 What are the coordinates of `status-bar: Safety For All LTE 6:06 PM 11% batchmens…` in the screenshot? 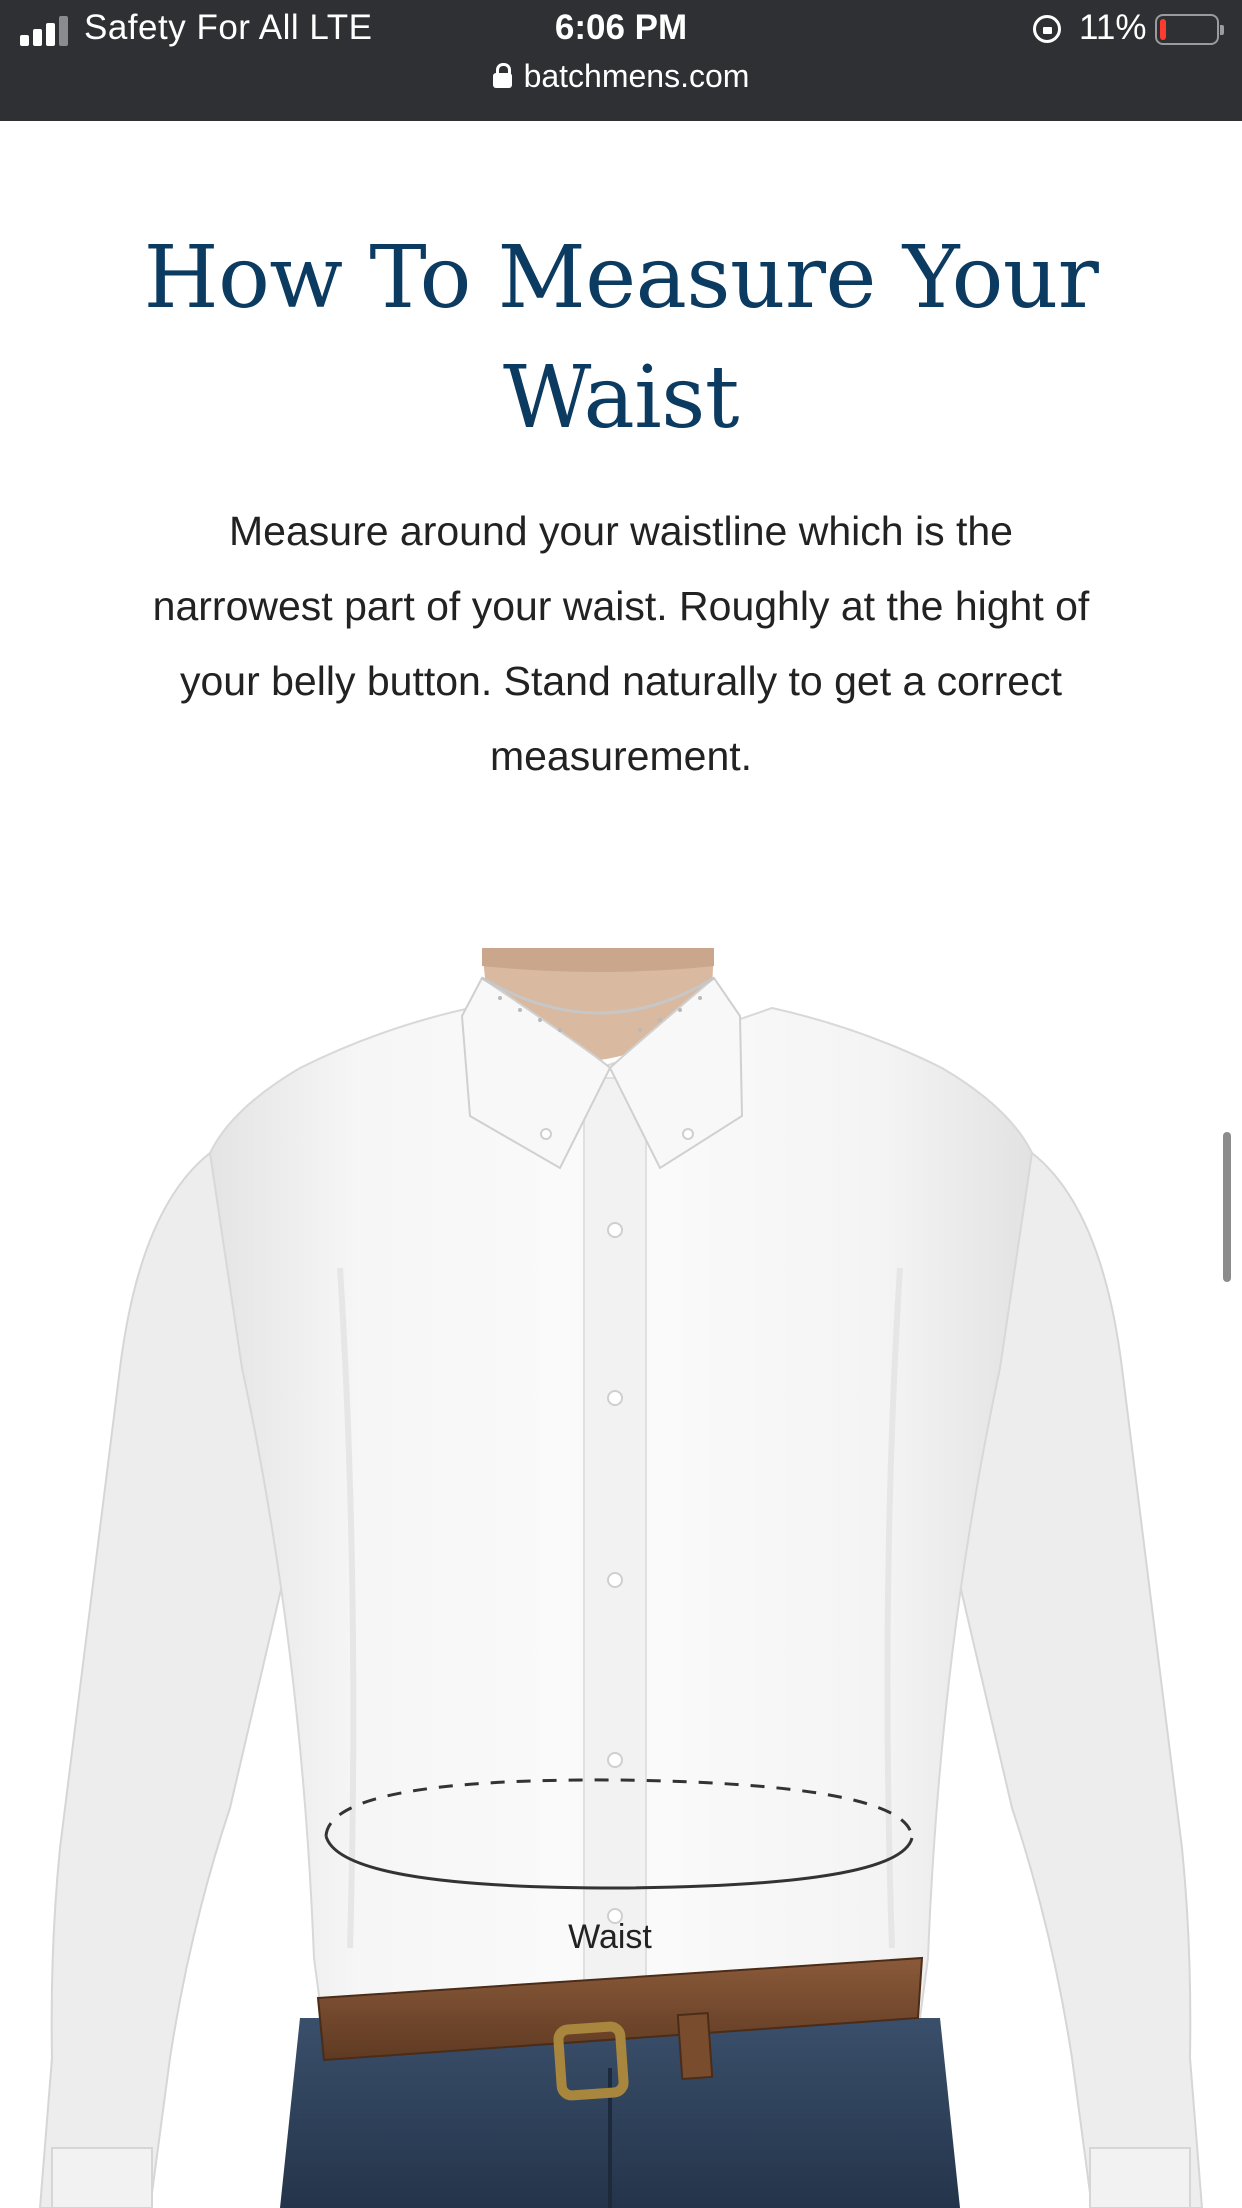 It's located at (621, 60).